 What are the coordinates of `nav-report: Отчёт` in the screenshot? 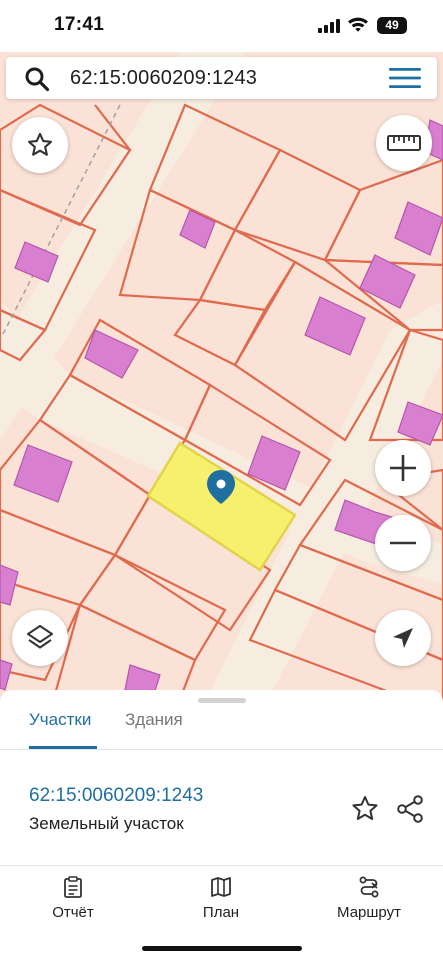 It's located at (73, 899).